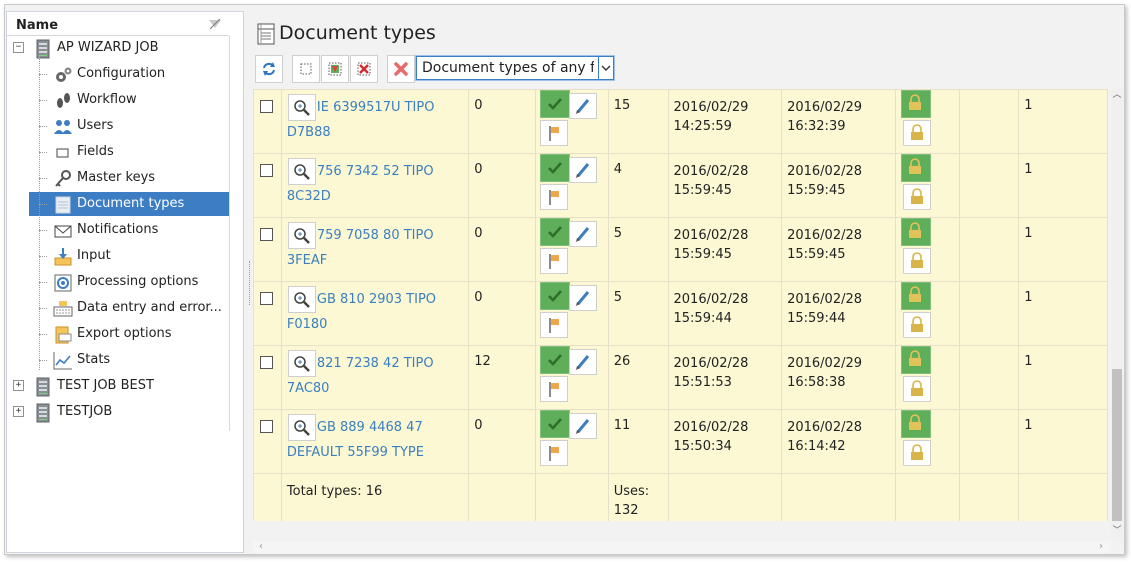 This screenshot has width=1131, height=563. What do you see at coordinates (129, 360) in the screenshot?
I see `tree-item-stats: Stats` at bounding box center [129, 360].